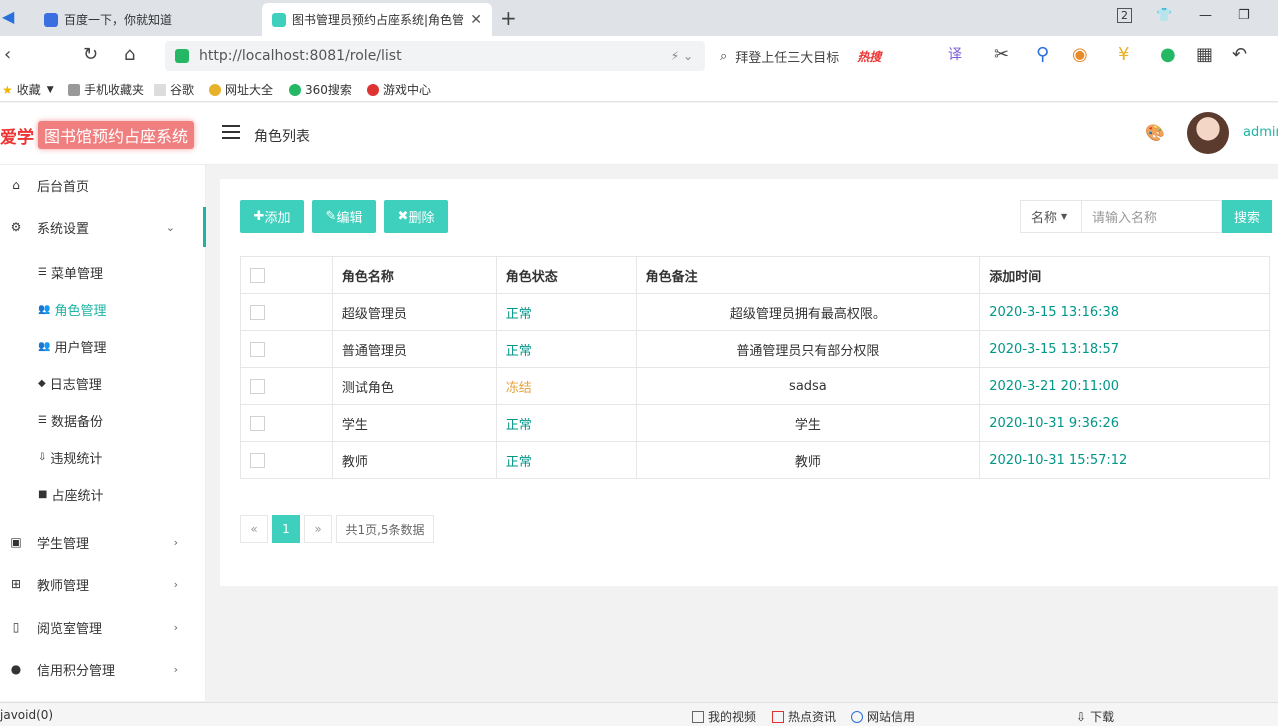 The image size is (1278, 726). Describe the element at coordinates (639, 714) in the screenshot. I see `browser-status-bar: javoid(0) 我的视频 热点资讯 网站信用 ⇩ 下载` at that location.